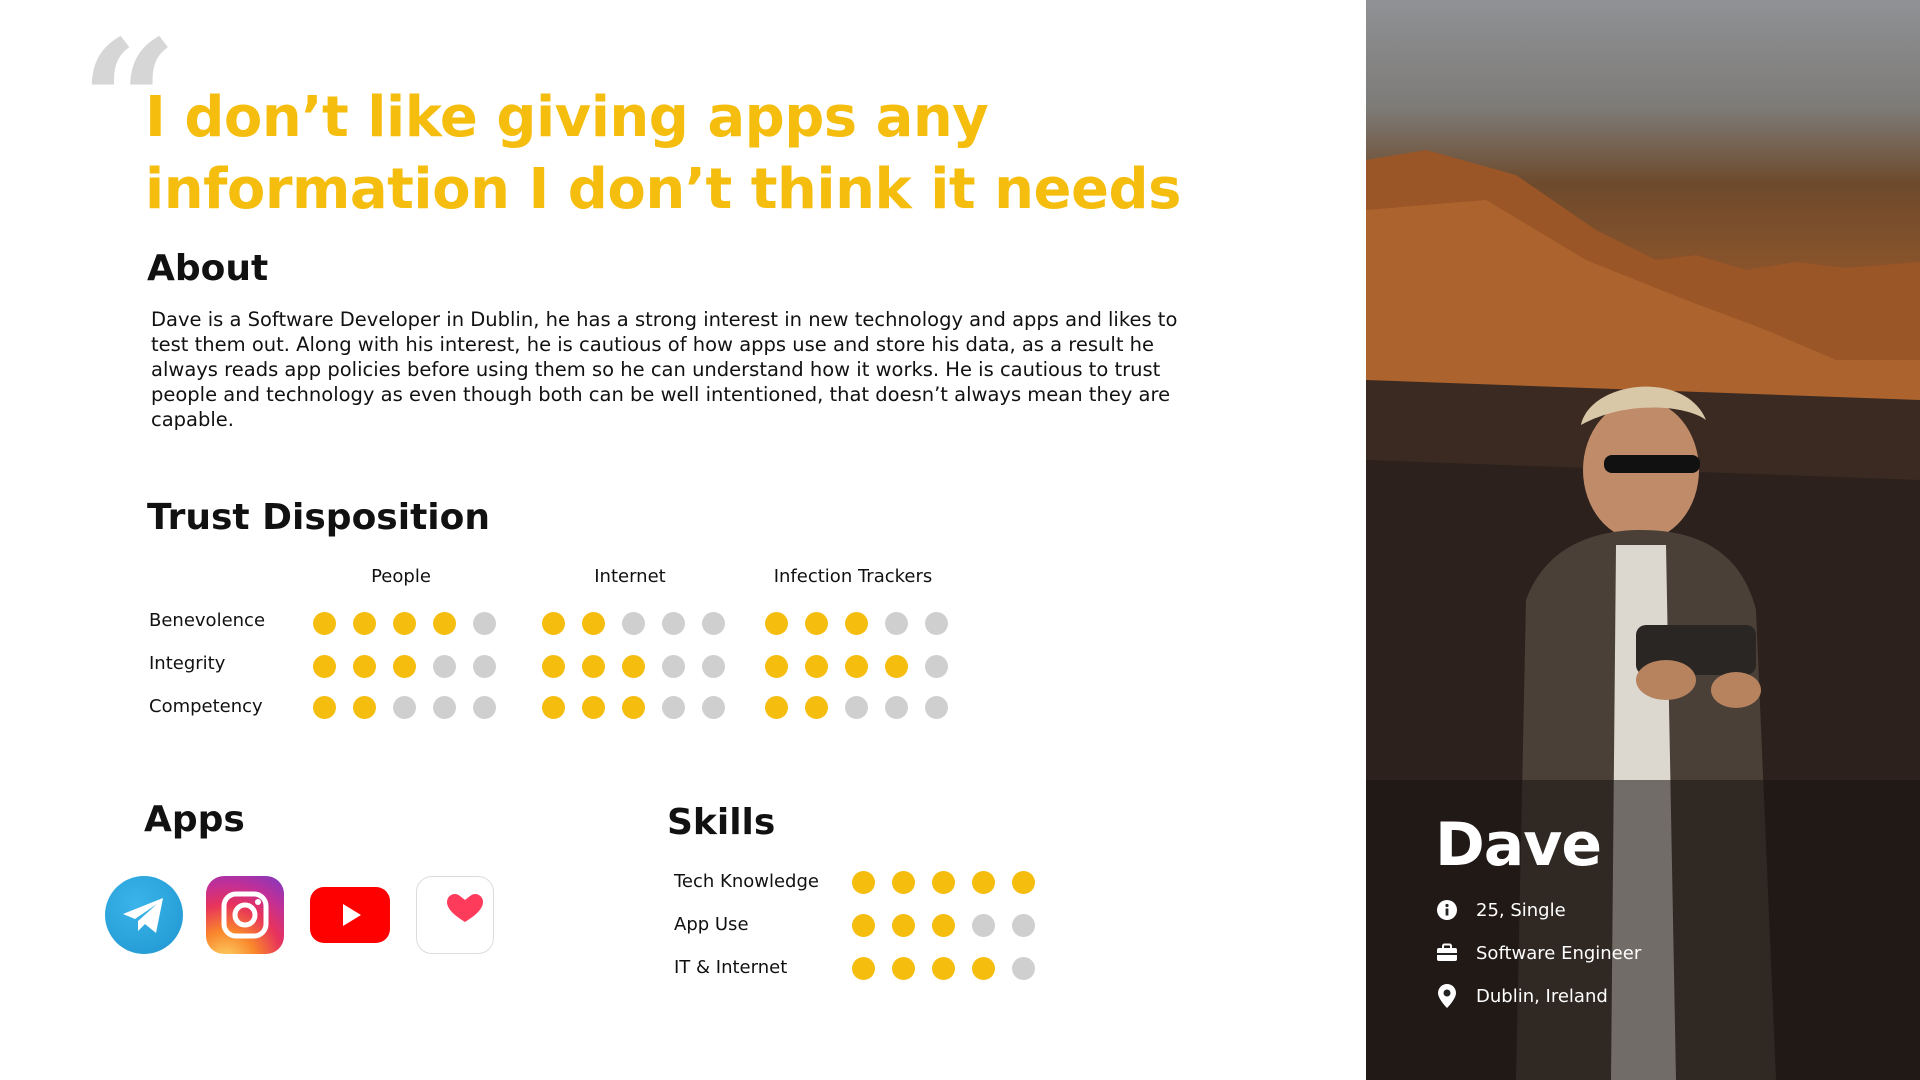 This screenshot has width=1920, height=1080. Describe the element at coordinates (1518, 845) in the screenshot. I see `persona-name: Dave` at that location.